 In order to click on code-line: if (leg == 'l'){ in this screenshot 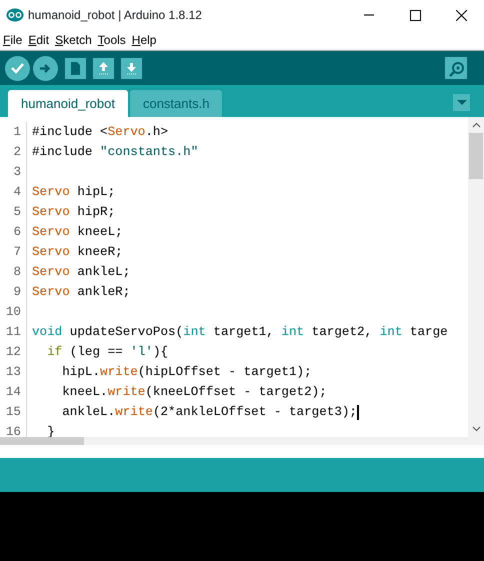, I will do `click(107, 352)`.